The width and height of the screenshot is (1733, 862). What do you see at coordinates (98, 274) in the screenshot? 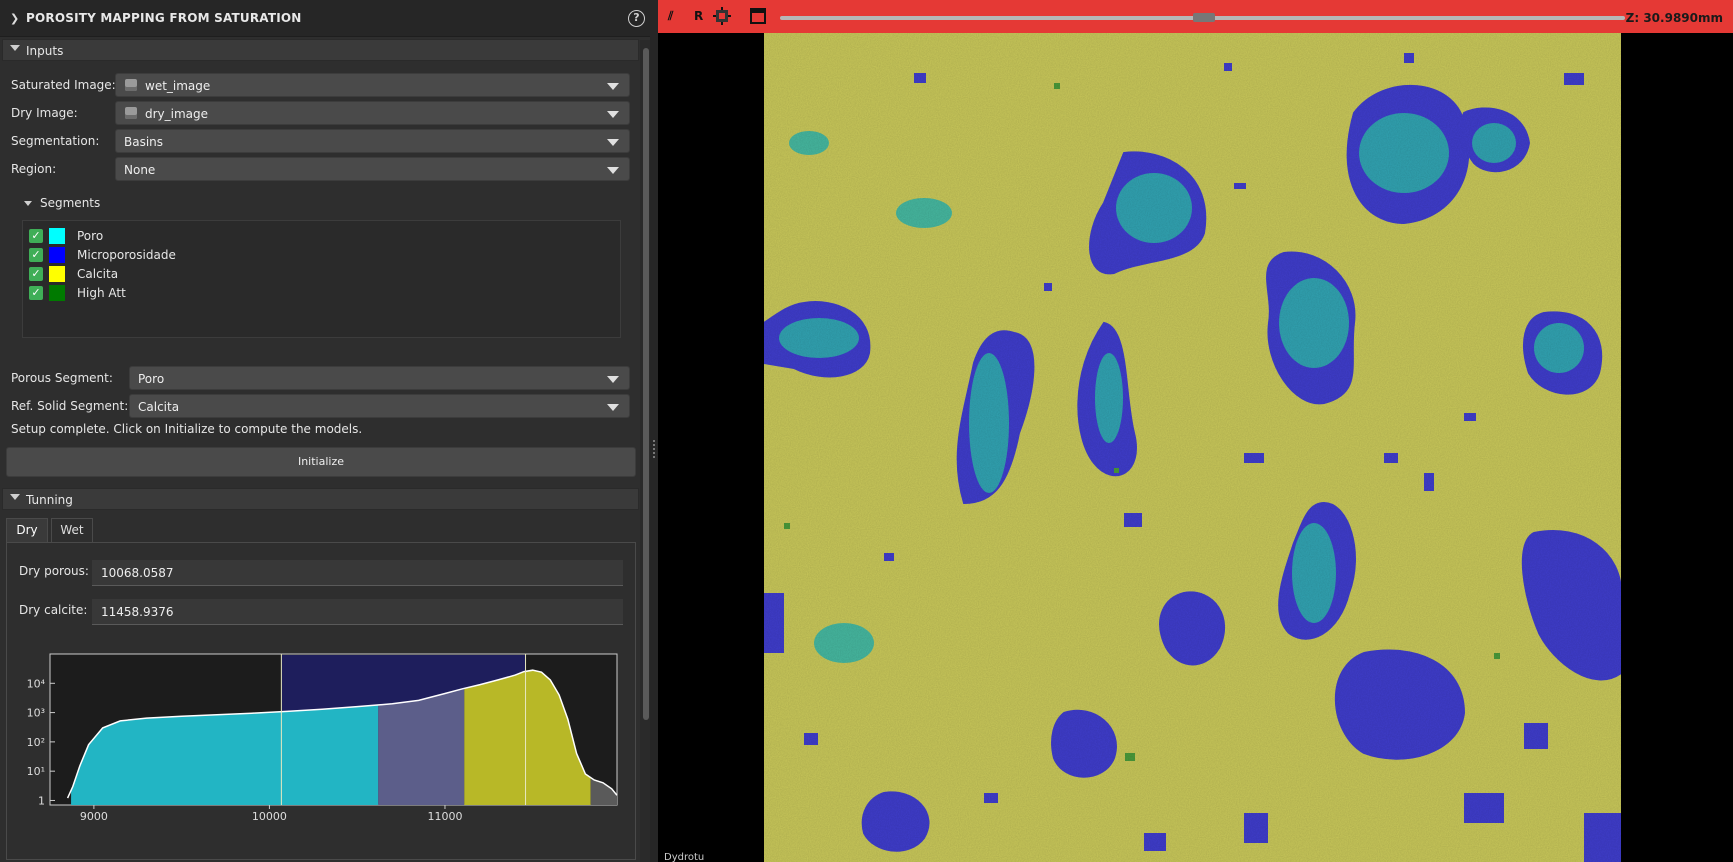
I see `segment-name: Calcita` at bounding box center [98, 274].